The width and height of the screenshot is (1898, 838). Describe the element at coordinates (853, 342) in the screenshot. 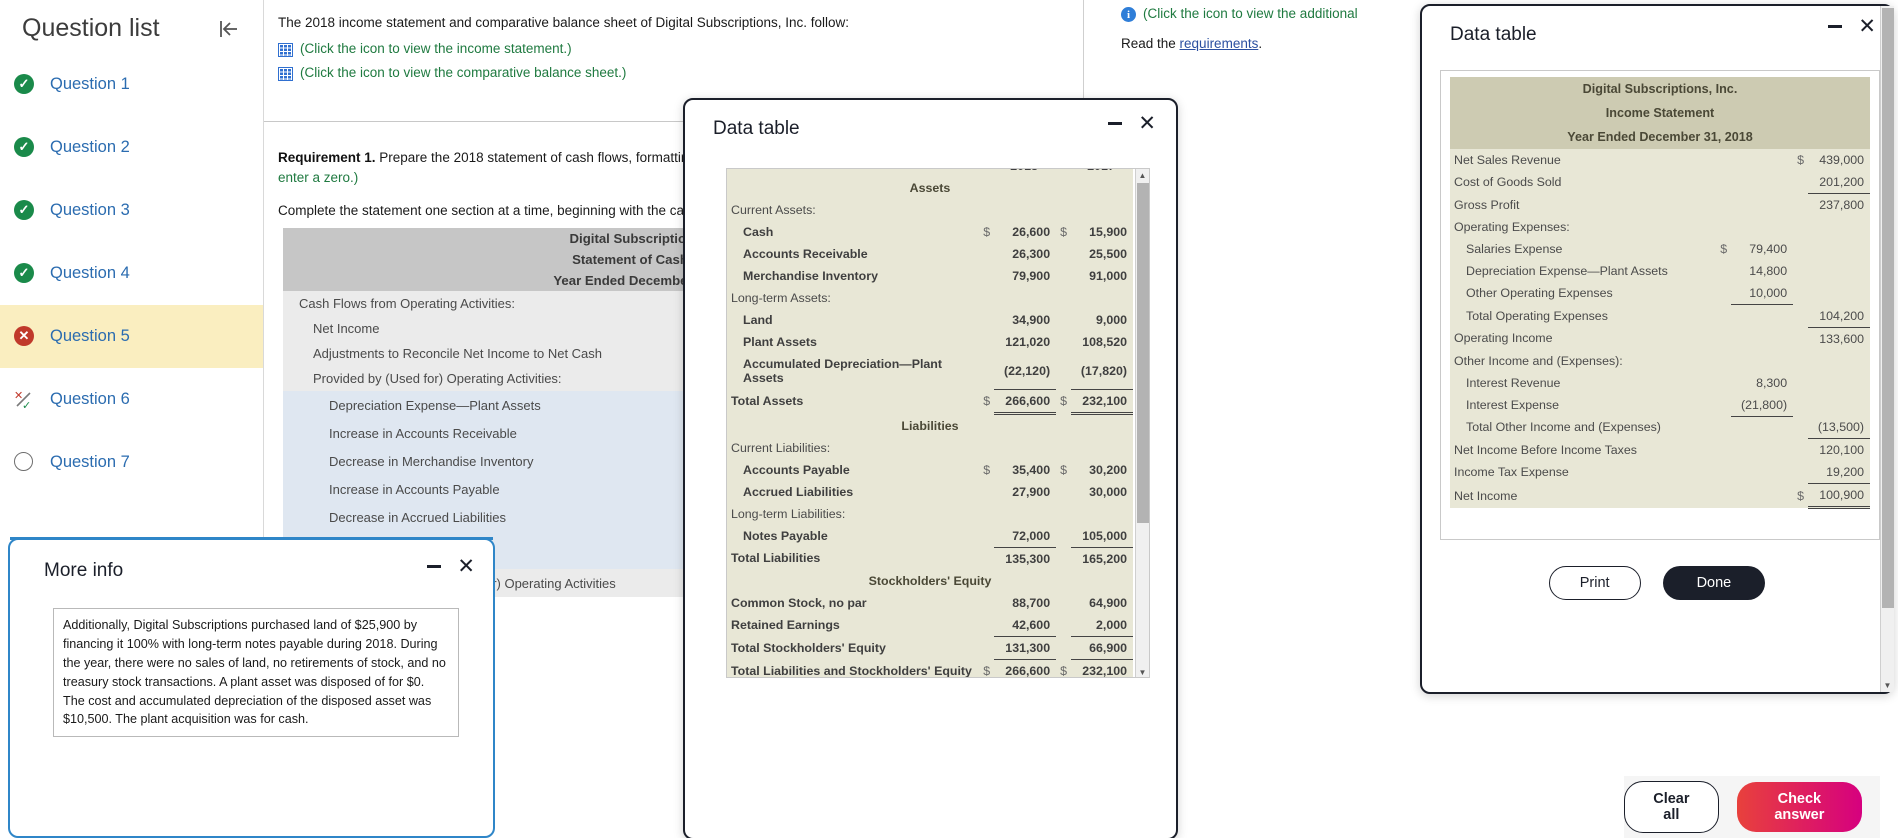

I see `row-label: Plant Assets` at that location.